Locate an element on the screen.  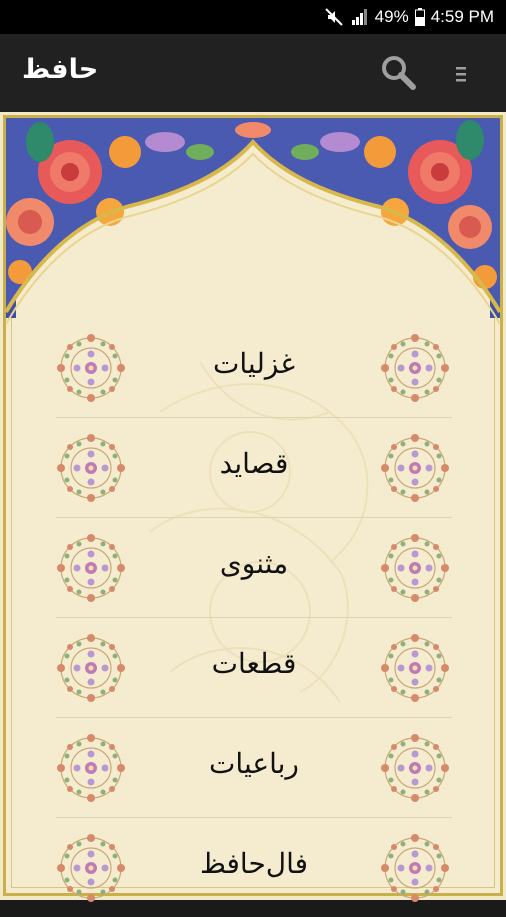
overflow-menu-button is located at coordinates (461, 74).